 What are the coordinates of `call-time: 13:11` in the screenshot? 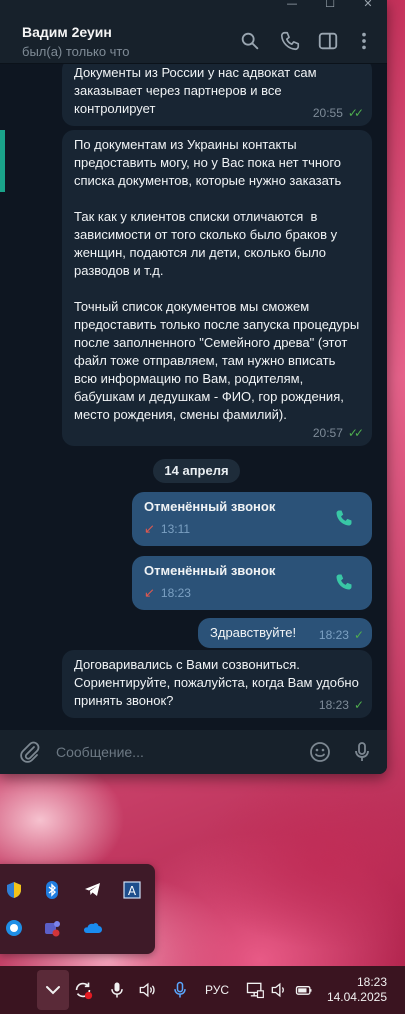 It's located at (175, 529).